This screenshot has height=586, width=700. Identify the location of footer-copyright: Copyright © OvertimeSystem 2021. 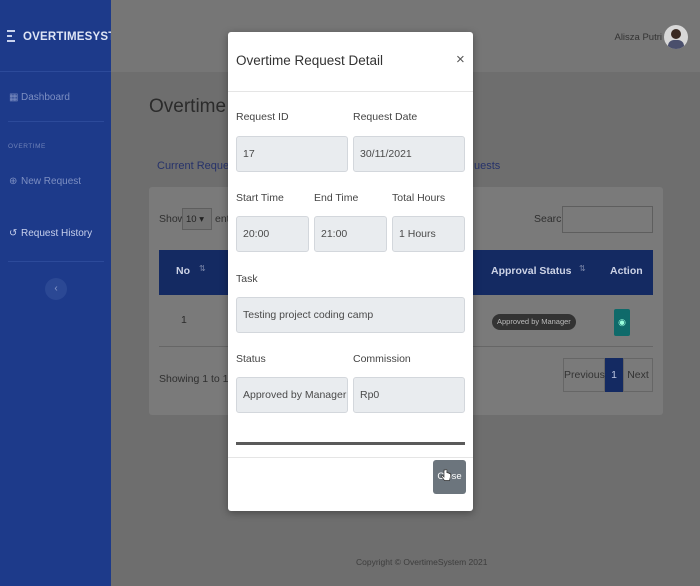
(422, 562).